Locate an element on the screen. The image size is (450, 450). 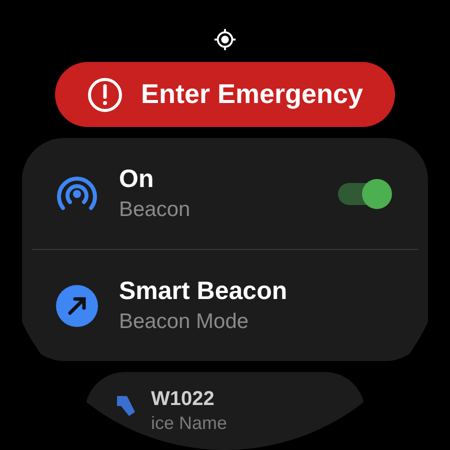
location-icon is located at coordinates (225, 40).